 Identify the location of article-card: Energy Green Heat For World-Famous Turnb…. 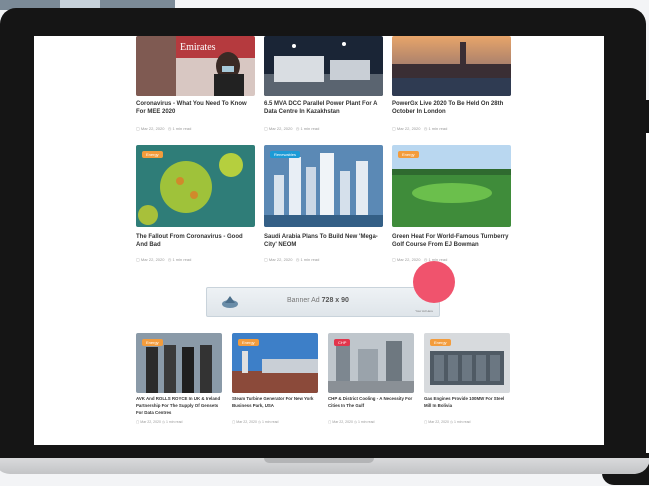
(451, 205).